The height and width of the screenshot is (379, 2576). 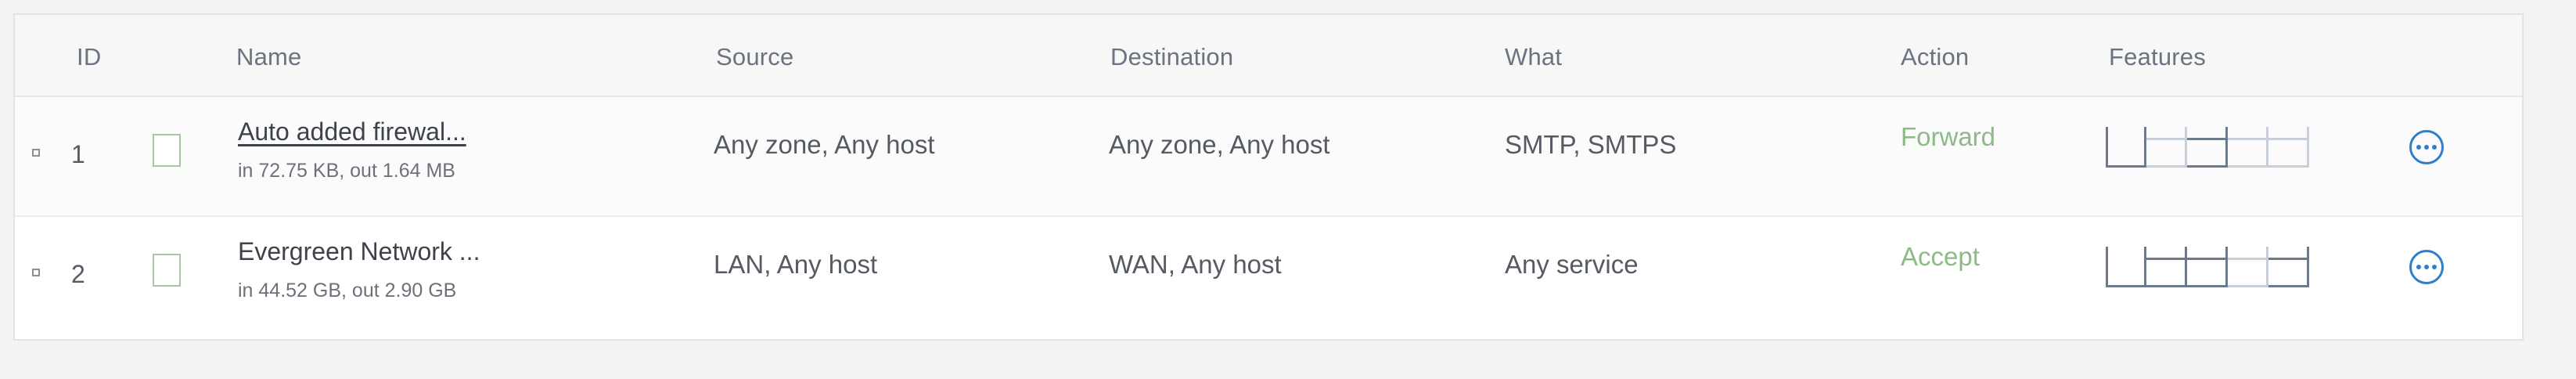 What do you see at coordinates (78, 274) in the screenshot?
I see `rule-id: 2` at bounding box center [78, 274].